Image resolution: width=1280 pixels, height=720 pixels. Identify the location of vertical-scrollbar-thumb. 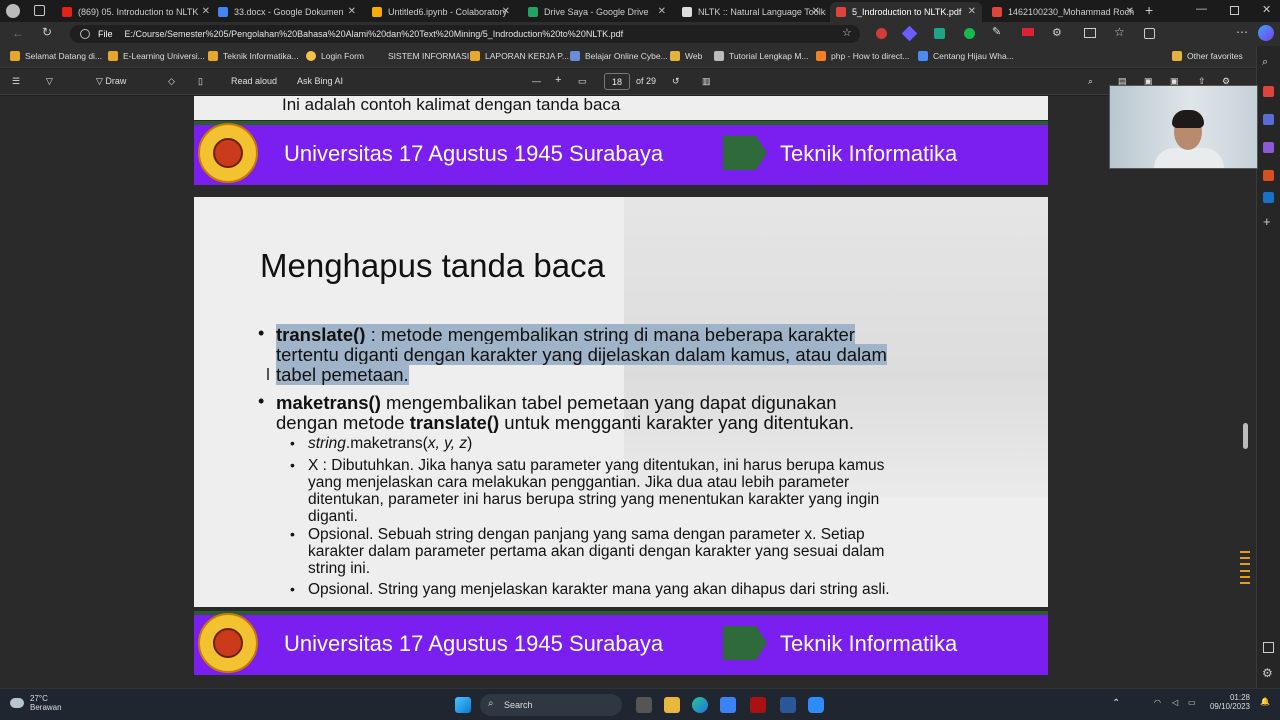
(1245, 436).